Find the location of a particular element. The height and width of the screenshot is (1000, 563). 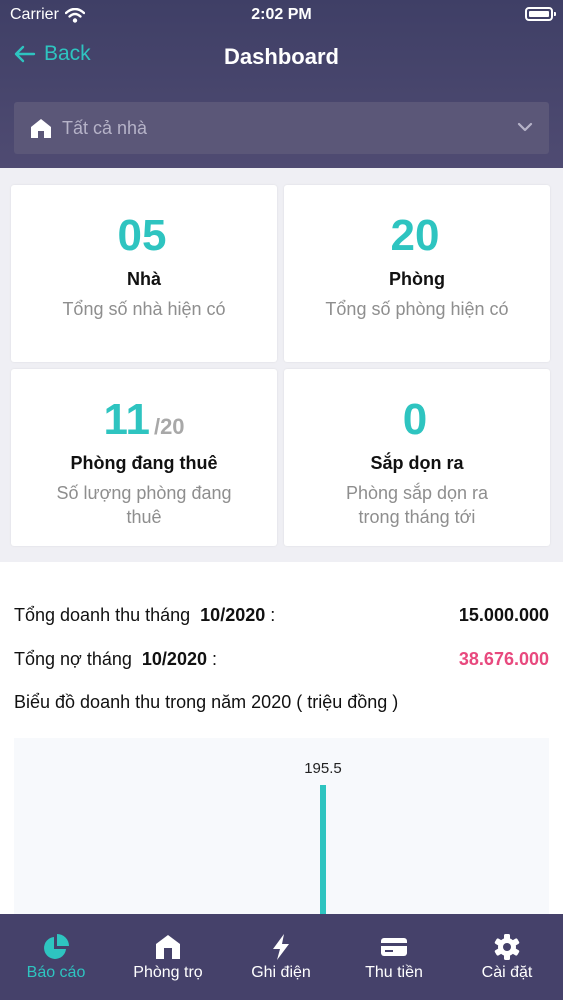

stat-desc: Tổng số phòng hiện có is located at coordinates (417, 309).